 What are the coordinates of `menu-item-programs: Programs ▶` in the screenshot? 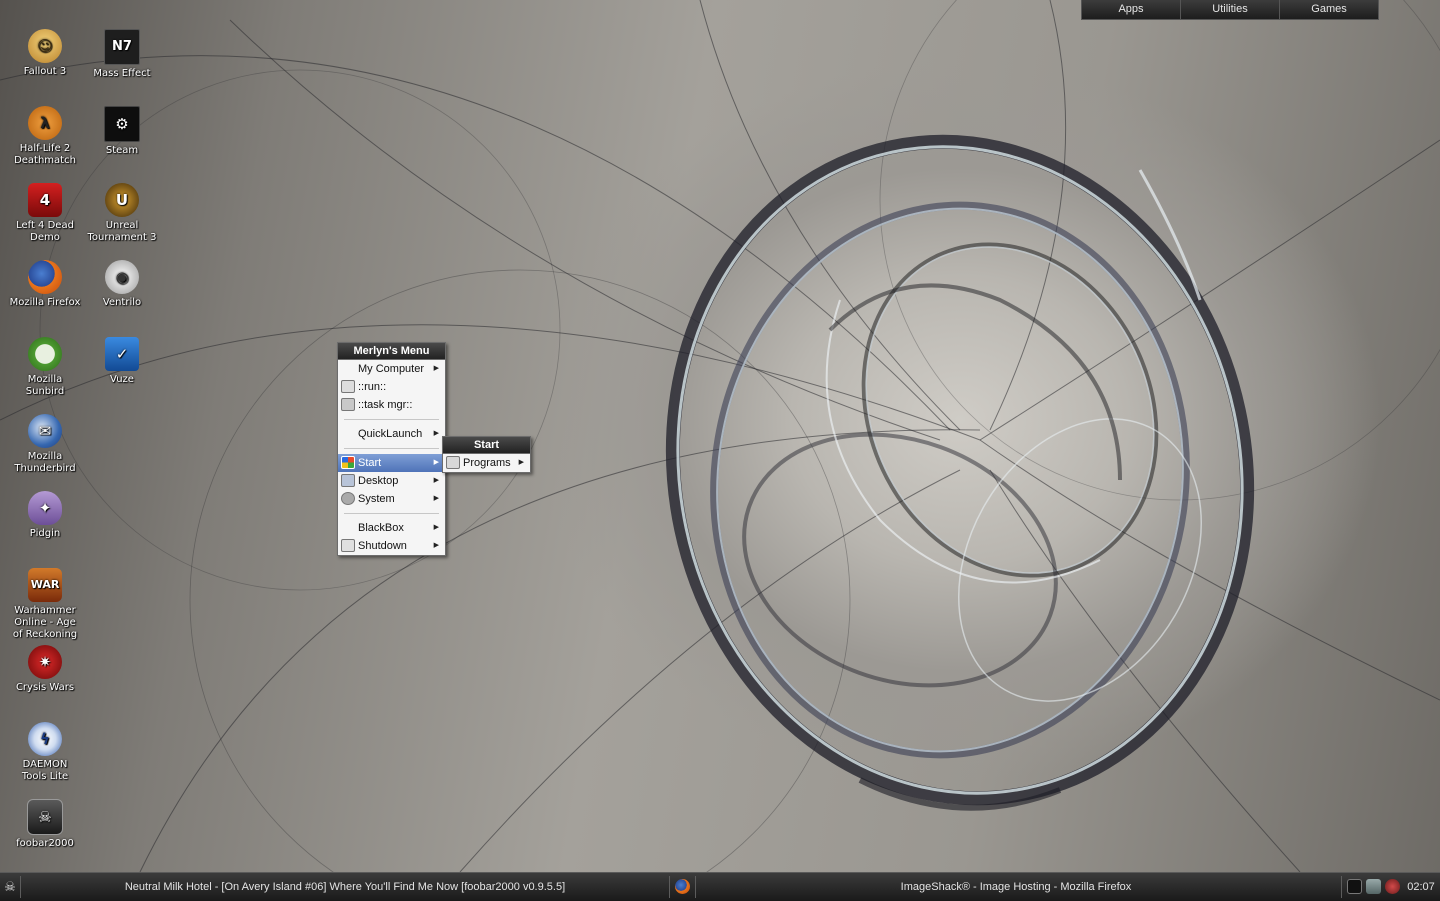 It's located at (486, 463).